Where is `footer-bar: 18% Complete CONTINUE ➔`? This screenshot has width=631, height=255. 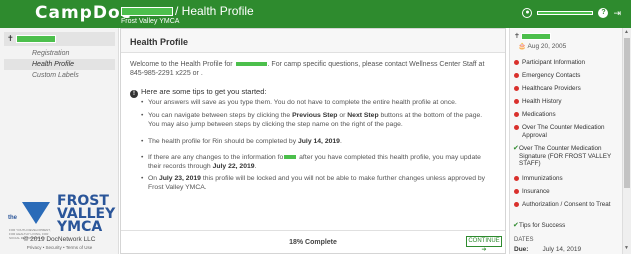
footer-bar: 18% Complete CONTINUE ➔ is located at coordinates (313, 241).